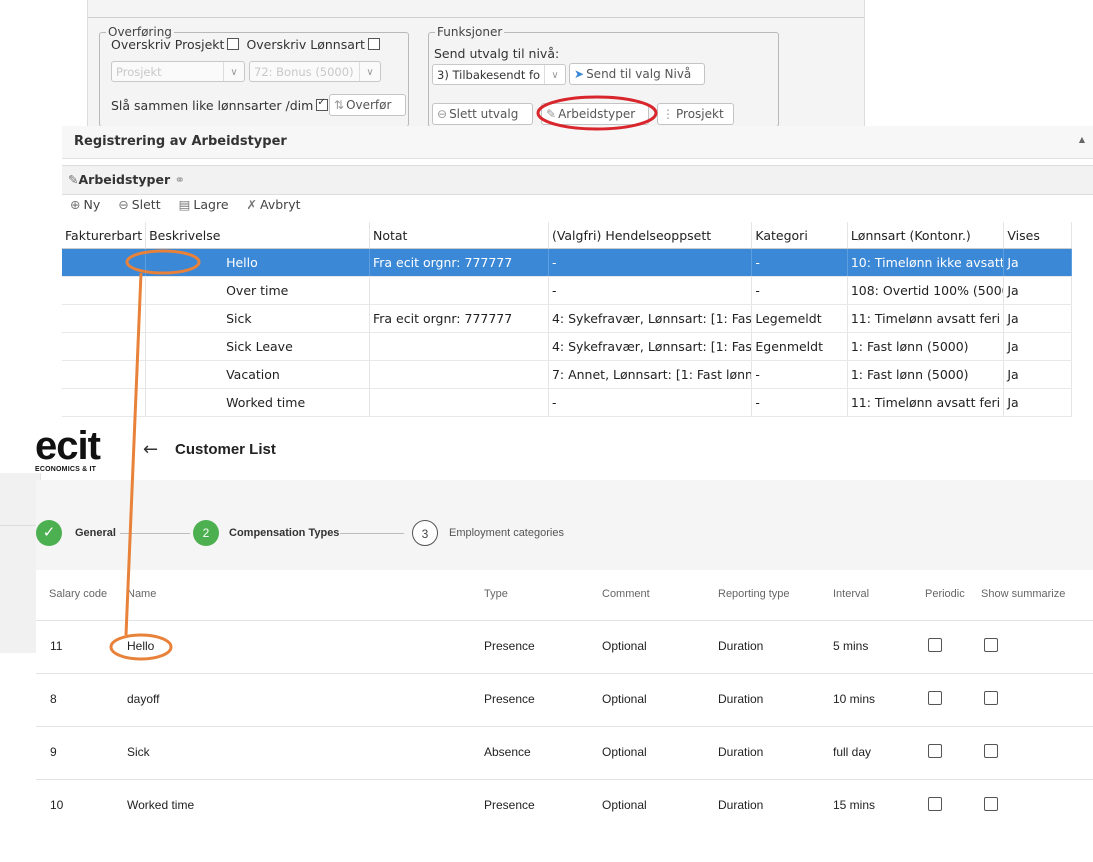 Image resolution: width=1093 pixels, height=862 pixels. I want to click on hendelse-cell: 7: Annet, Lønnsart: [1: Fast lønn, so click(650, 374).